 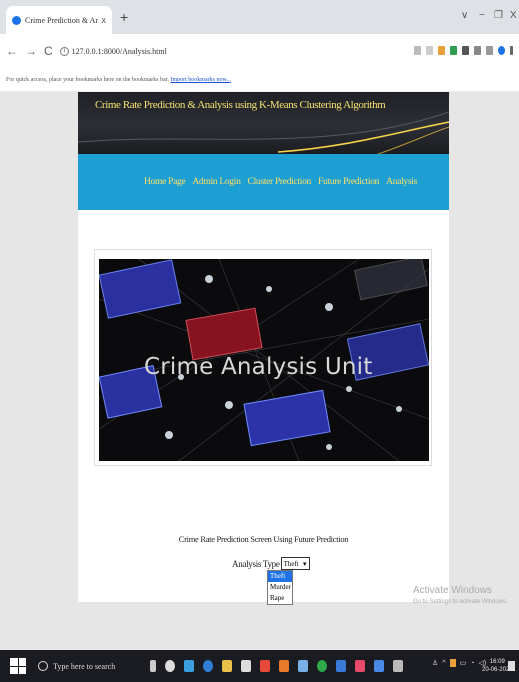 What do you see at coordinates (119, 51) in the screenshot?
I see `url-text: 127.0.0.1:8000/Analysis.html` at bounding box center [119, 51].